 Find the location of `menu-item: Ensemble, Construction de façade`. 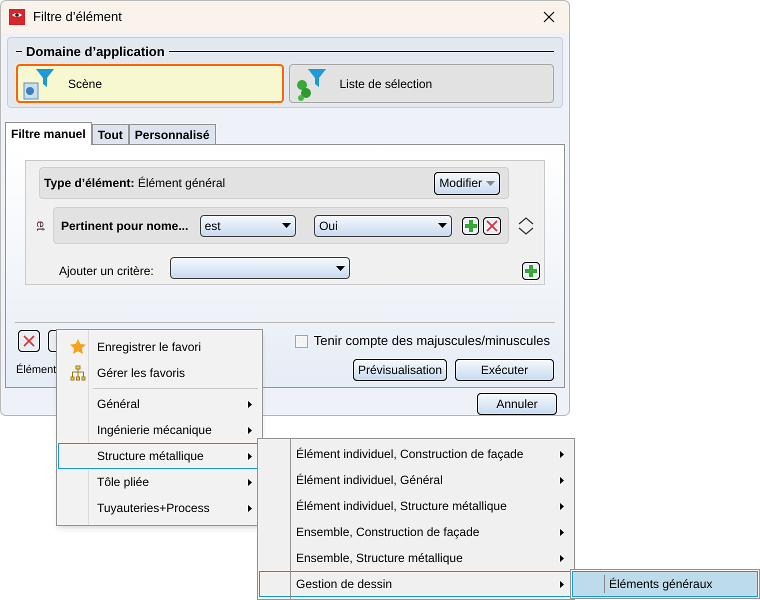

menu-item: Ensemble, Construction de façade is located at coordinates (416, 532).